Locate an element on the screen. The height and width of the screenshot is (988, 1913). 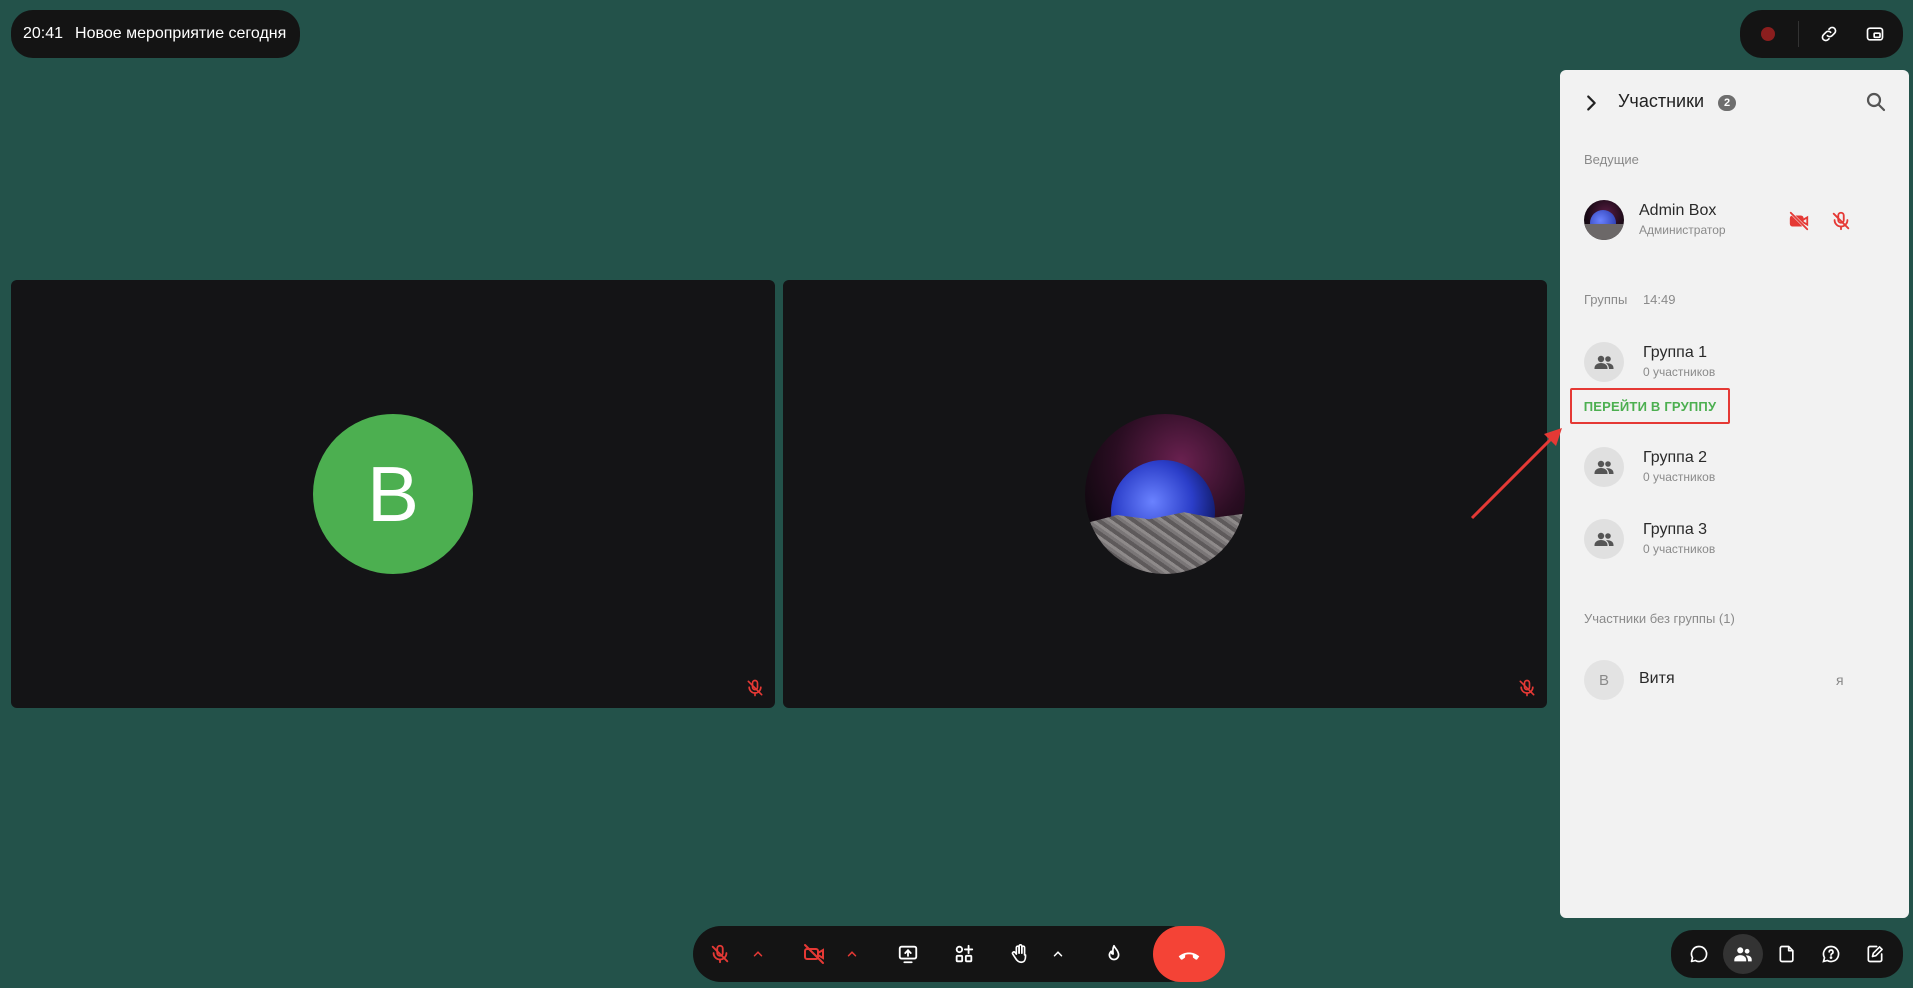
chat-button is located at coordinates (1699, 954).